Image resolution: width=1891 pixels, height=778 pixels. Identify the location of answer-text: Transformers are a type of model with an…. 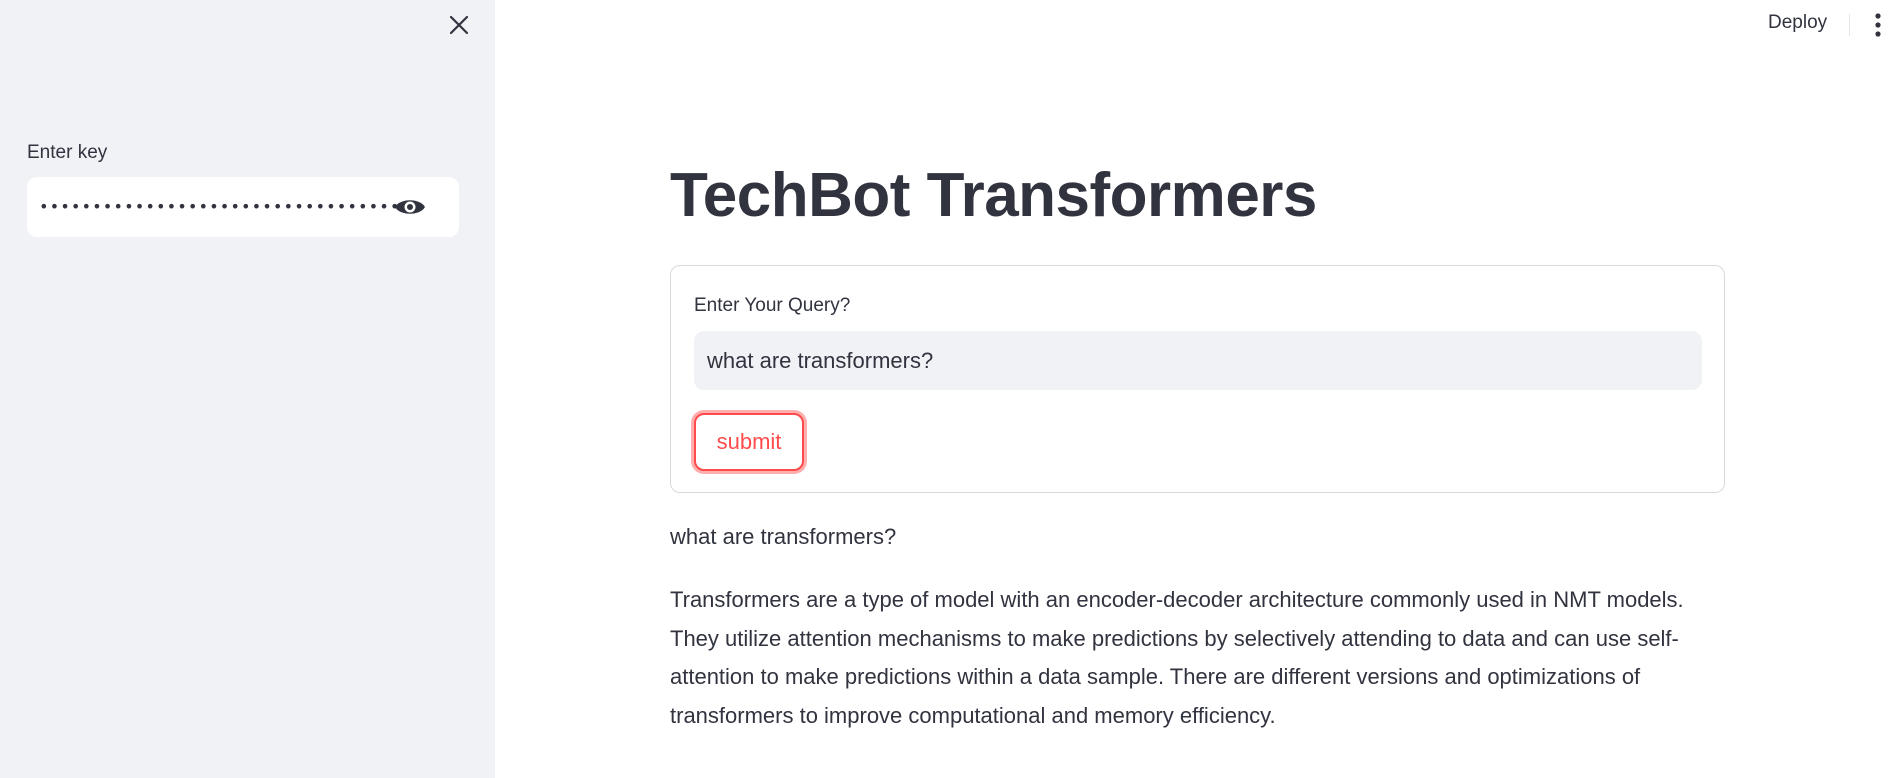
(1177, 657).